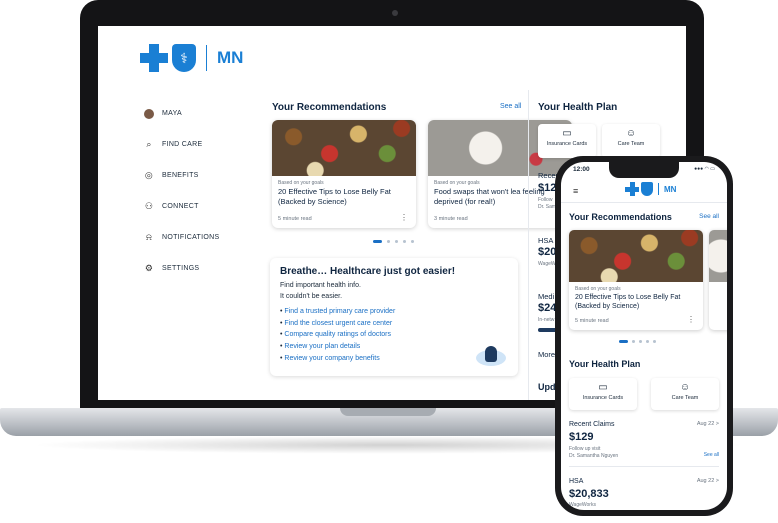 The width and height of the screenshot is (778, 523). What do you see at coordinates (592, 321) in the screenshot?
I see `read-time: 5 minute read` at bounding box center [592, 321].